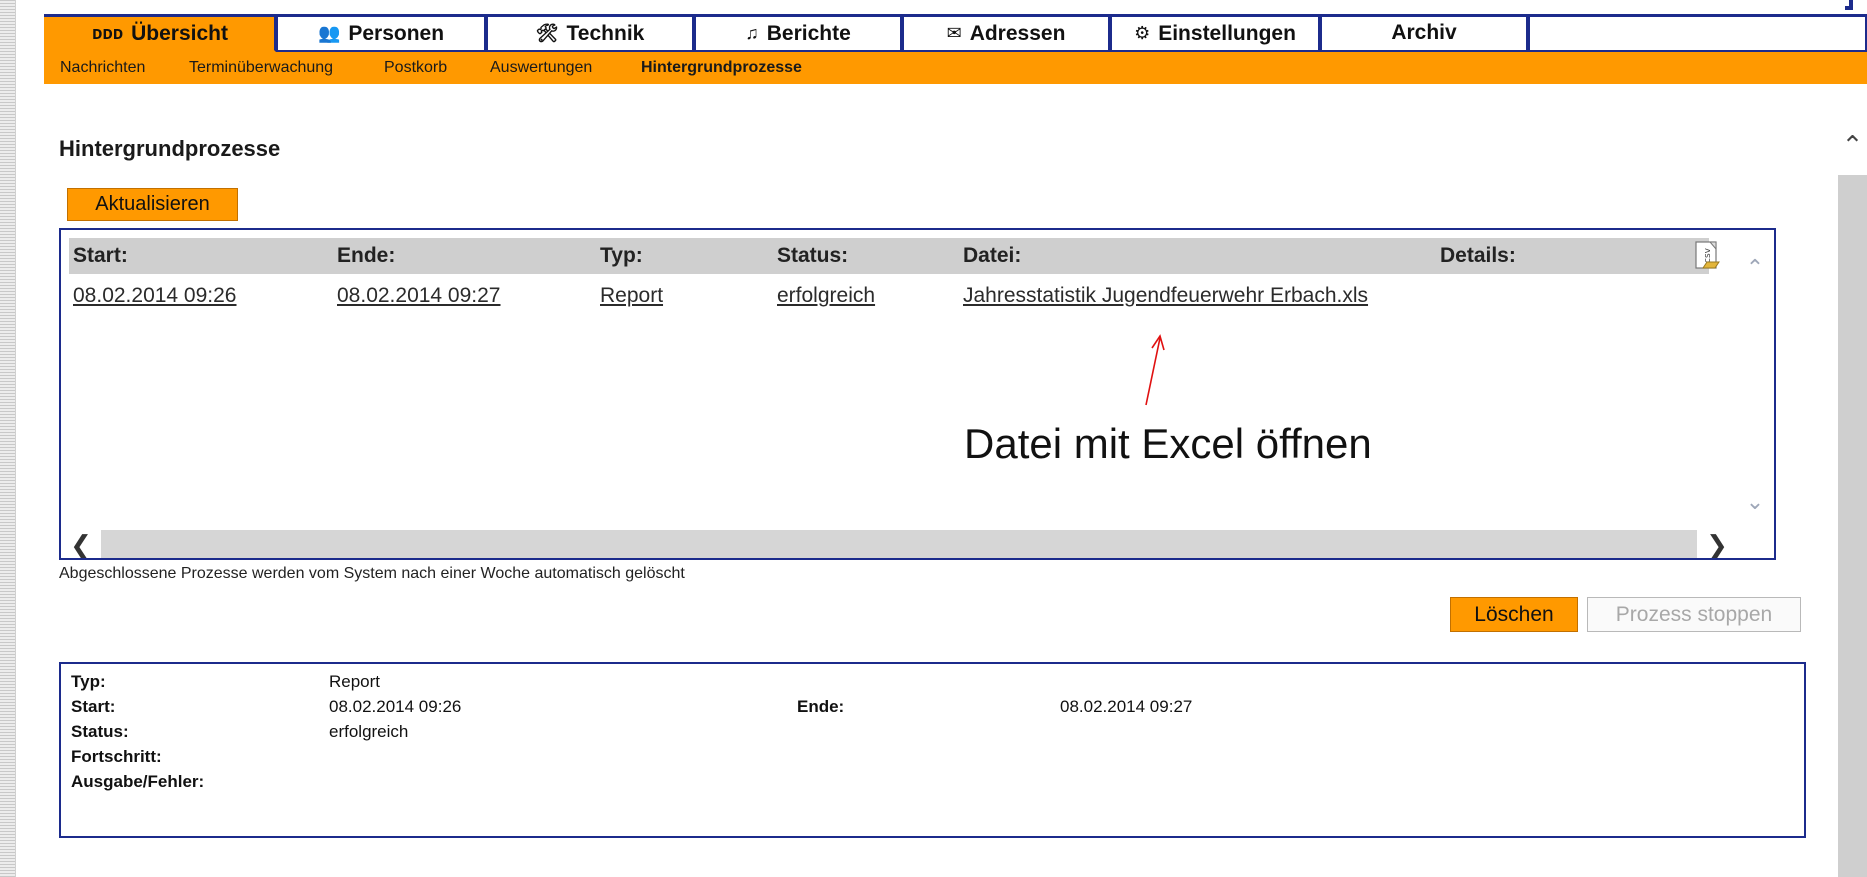 The height and width of the screenshot is (877, 1867). What do you see at coordinates (261, 68) in the screenshot?
I see `subnav-terminueberwachung: Terminüberwachung` at bounding box center [261, 68].